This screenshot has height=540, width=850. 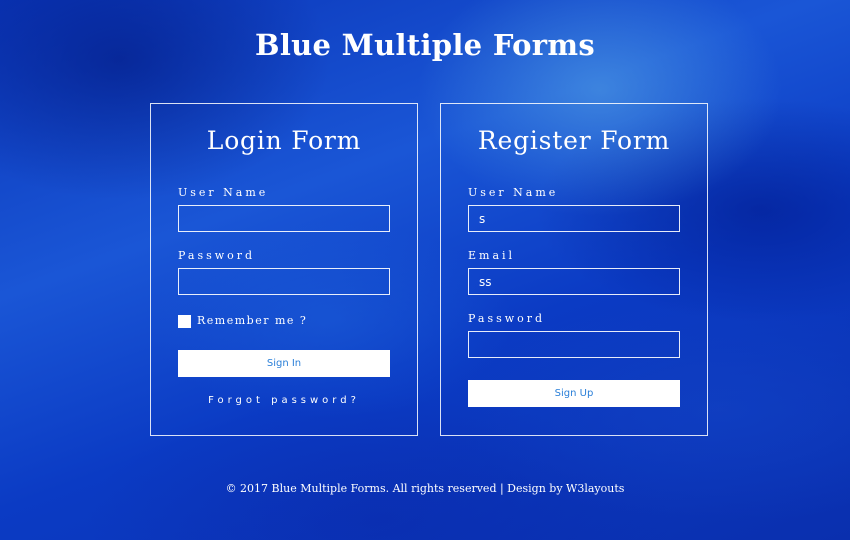 I want to click on sign-up-button: Sign Up, so click(x=574, y=393).